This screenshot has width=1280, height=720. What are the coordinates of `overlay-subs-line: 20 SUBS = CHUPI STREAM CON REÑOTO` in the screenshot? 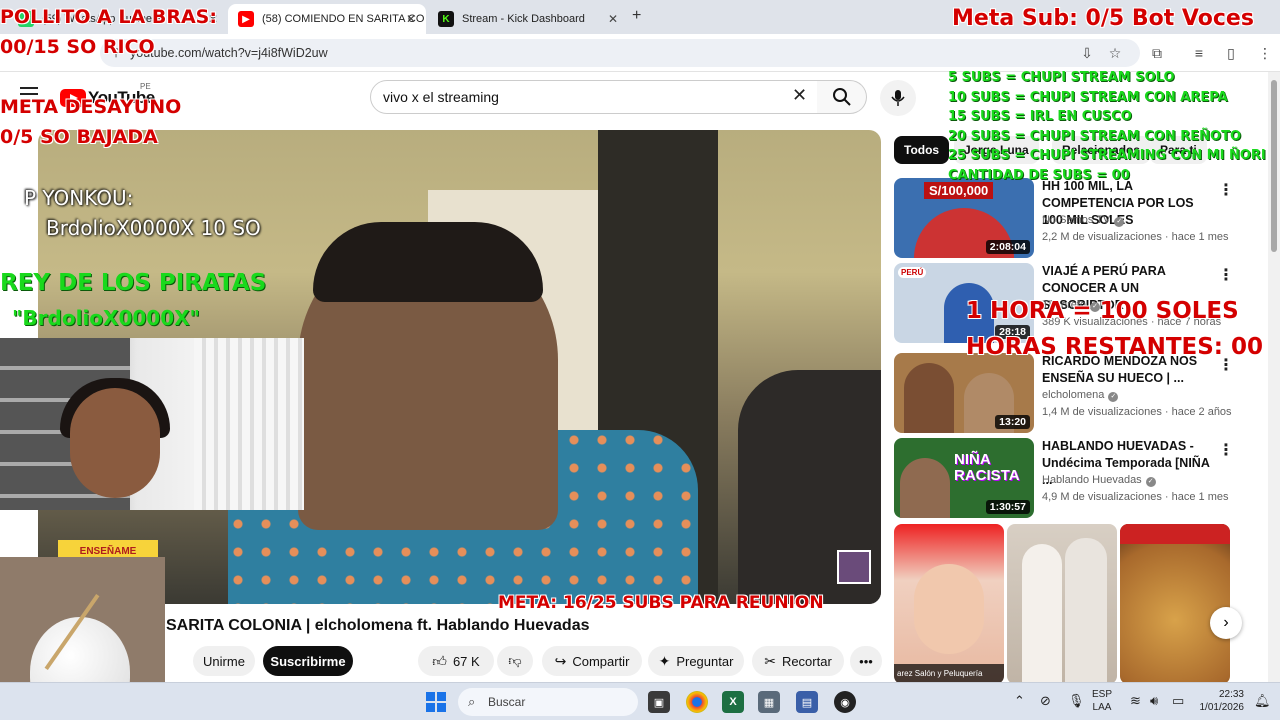 It's located at (1095, 136).